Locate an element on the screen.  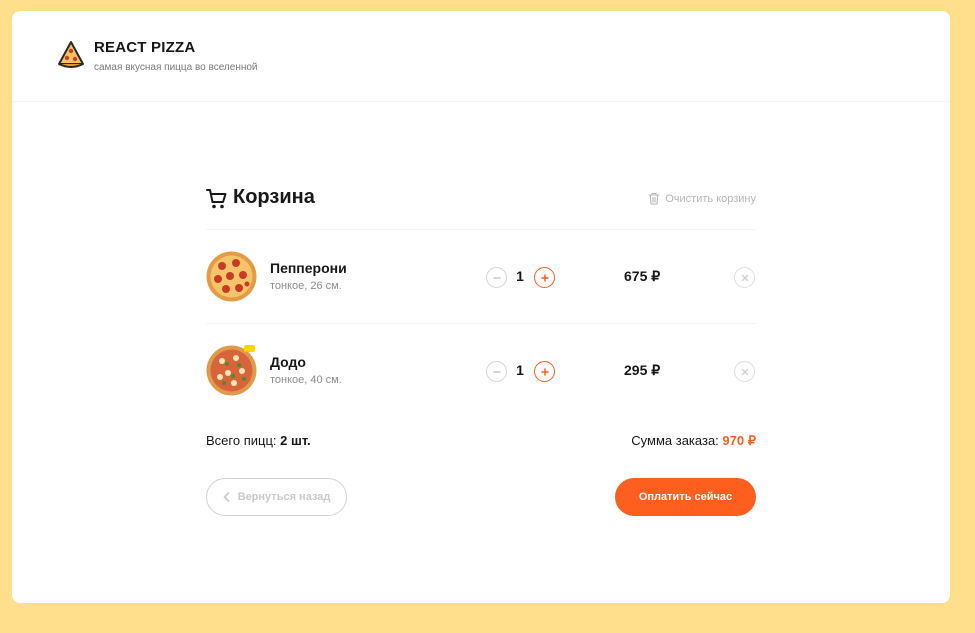
cart-item: Додо тонкое, 40 см. 1 295 ₽ is located at coordinates (481, 371).